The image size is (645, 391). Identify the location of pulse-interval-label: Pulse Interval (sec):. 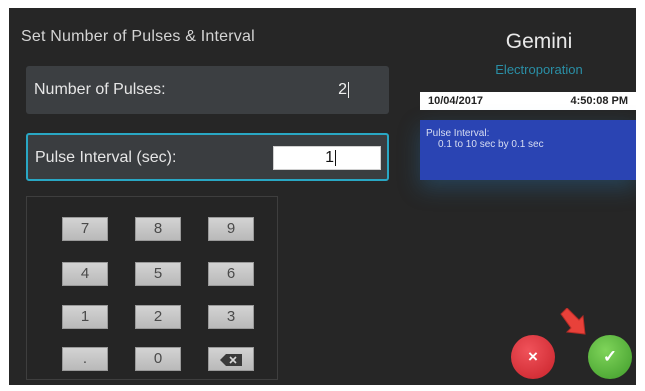
(106, 157).